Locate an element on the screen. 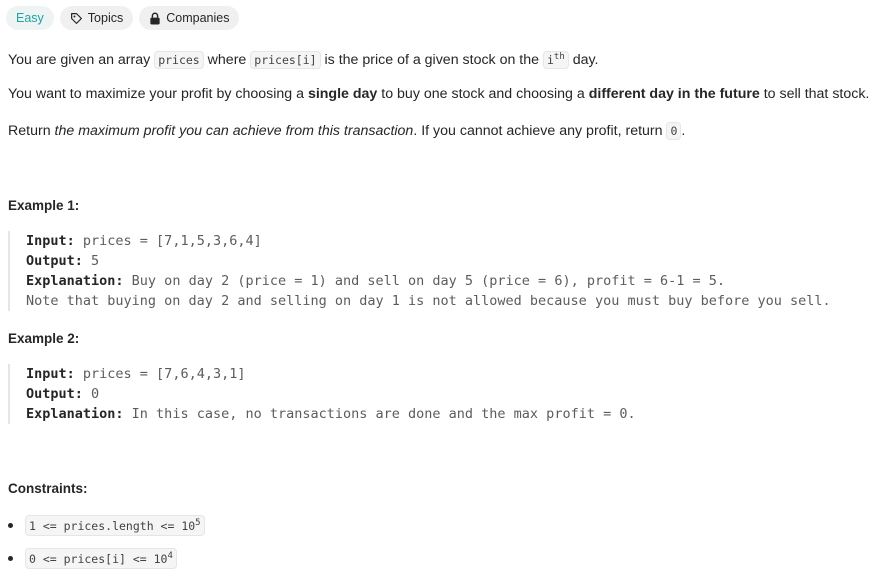 The height and width of the screenshot is (572, 870). constraint-code: 1 <= prices.length <= 105 is located at coordinates (115, 525).